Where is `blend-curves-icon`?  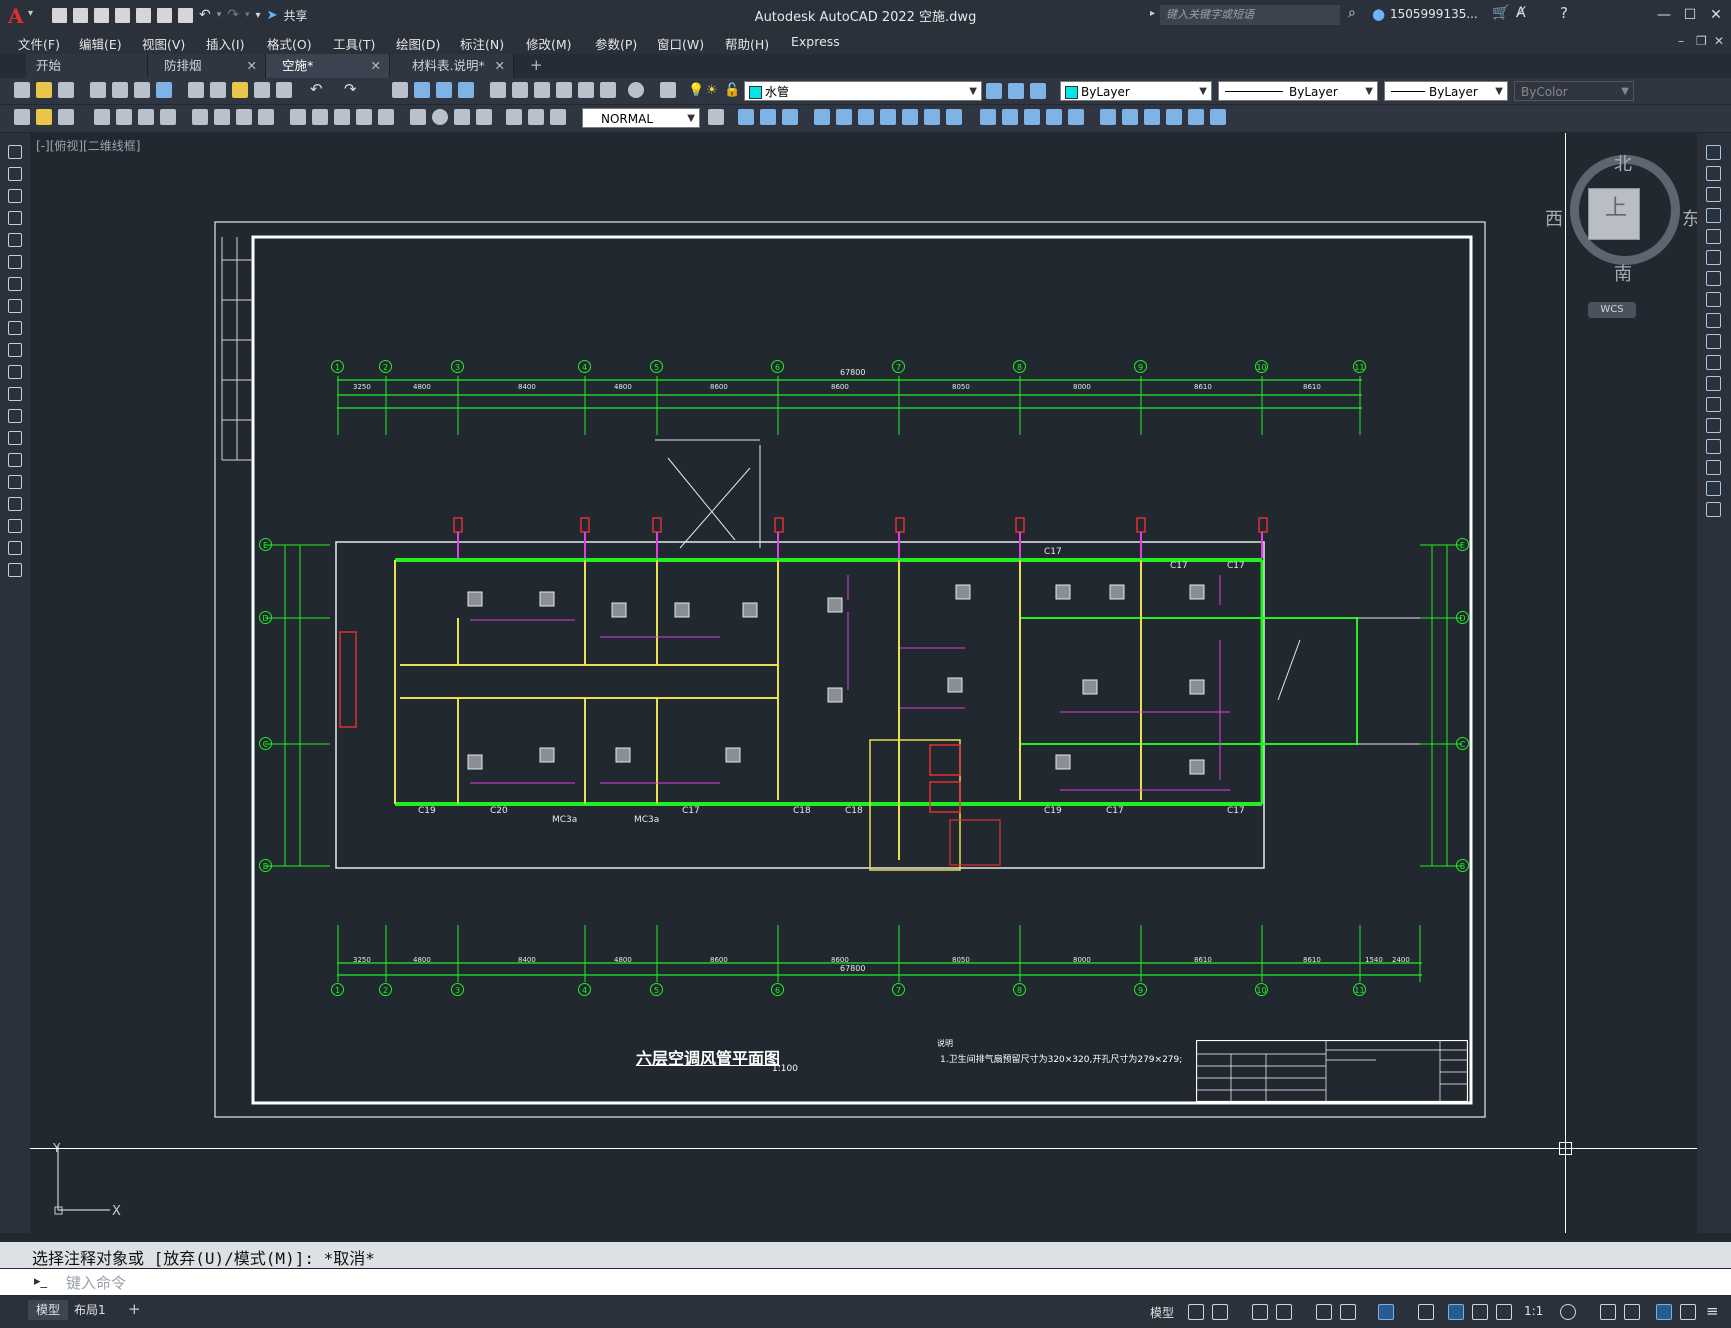 blend-curves-icon is located at coordinates (1713, 488).